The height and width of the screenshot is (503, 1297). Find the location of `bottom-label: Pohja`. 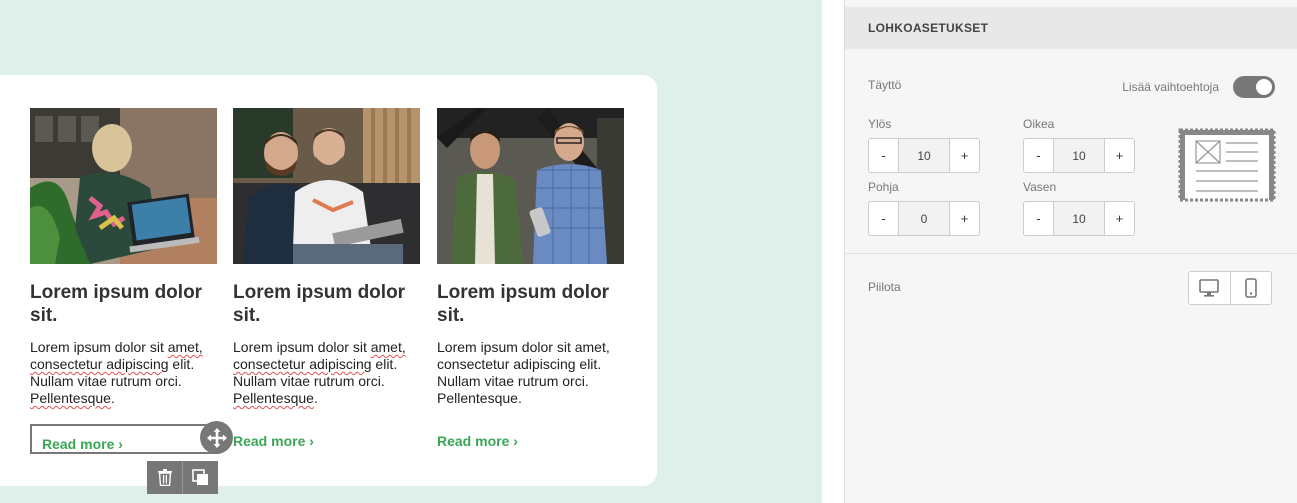

bottom-label: Pohja is located at coordinates (883, 187).